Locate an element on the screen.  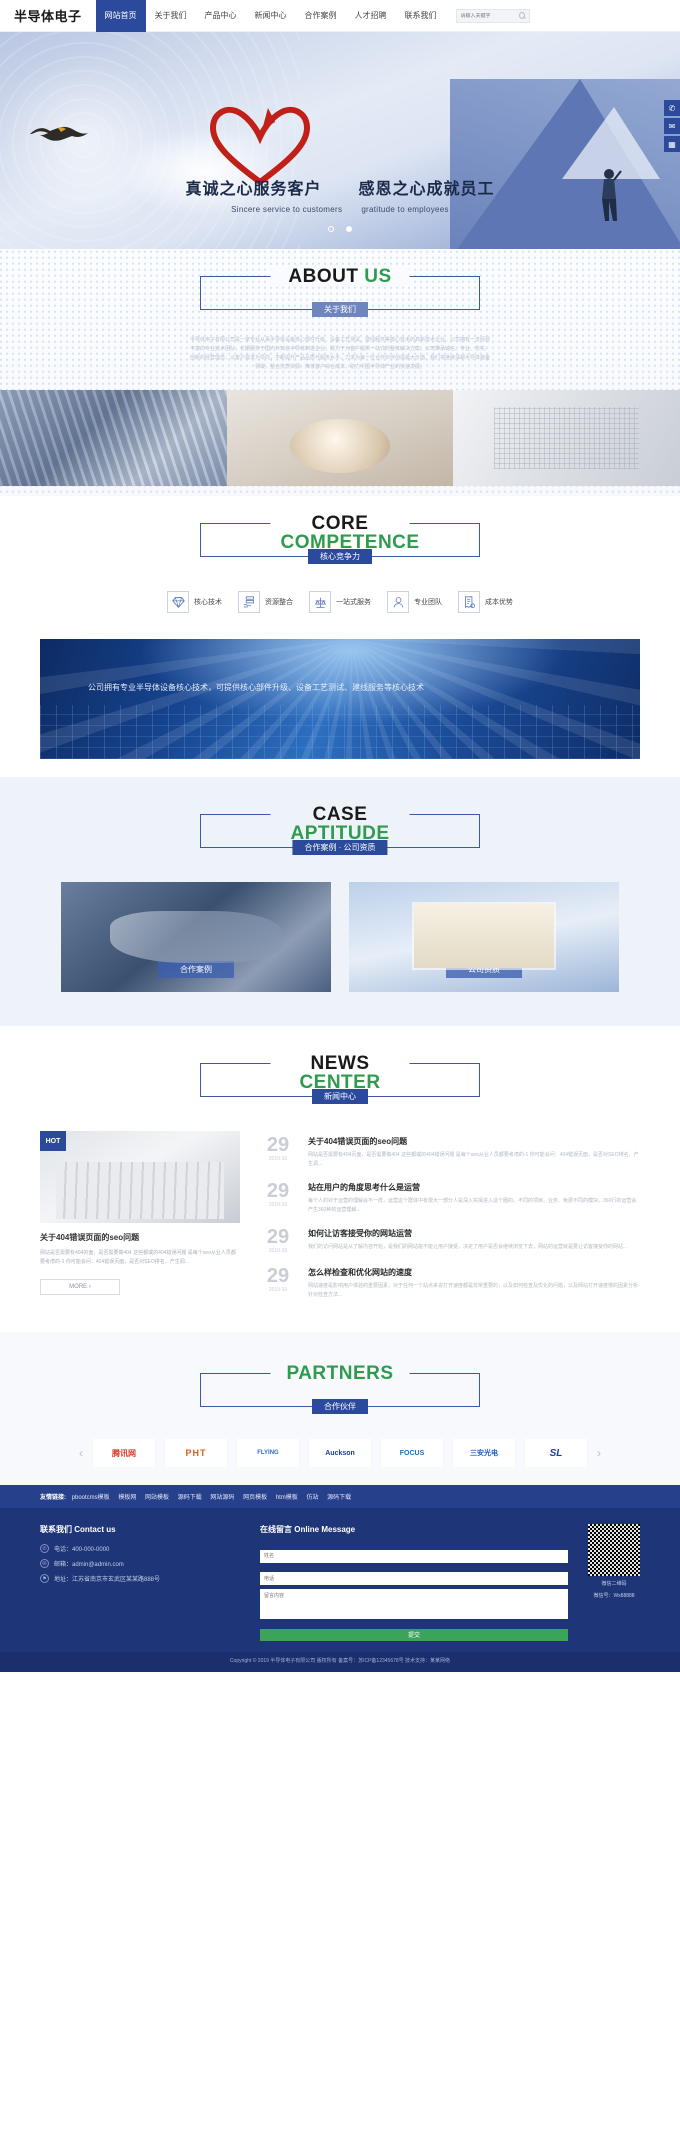
message-submit-button: 提交 is located at coordinates (414, 1634).